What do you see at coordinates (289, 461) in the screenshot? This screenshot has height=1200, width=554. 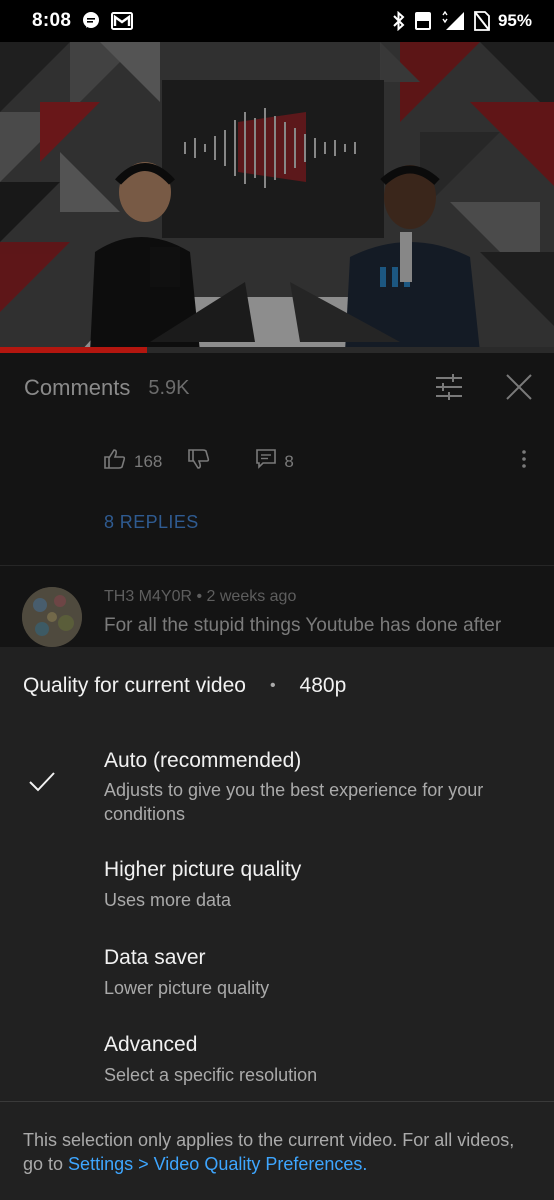 I see `reply-count: 8` at bounding box center [289, 461].